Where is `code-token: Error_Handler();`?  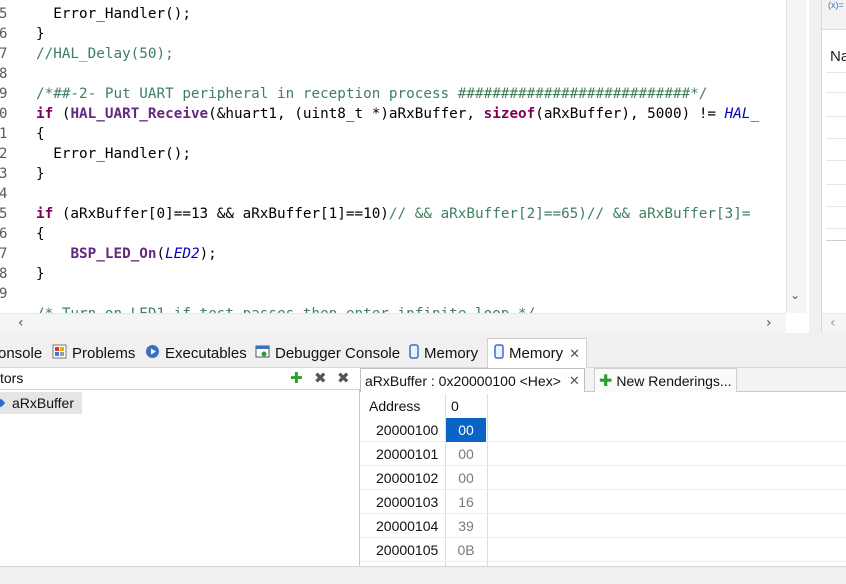
code-token: Error_Handler(); is located at coordinates (113, 14).